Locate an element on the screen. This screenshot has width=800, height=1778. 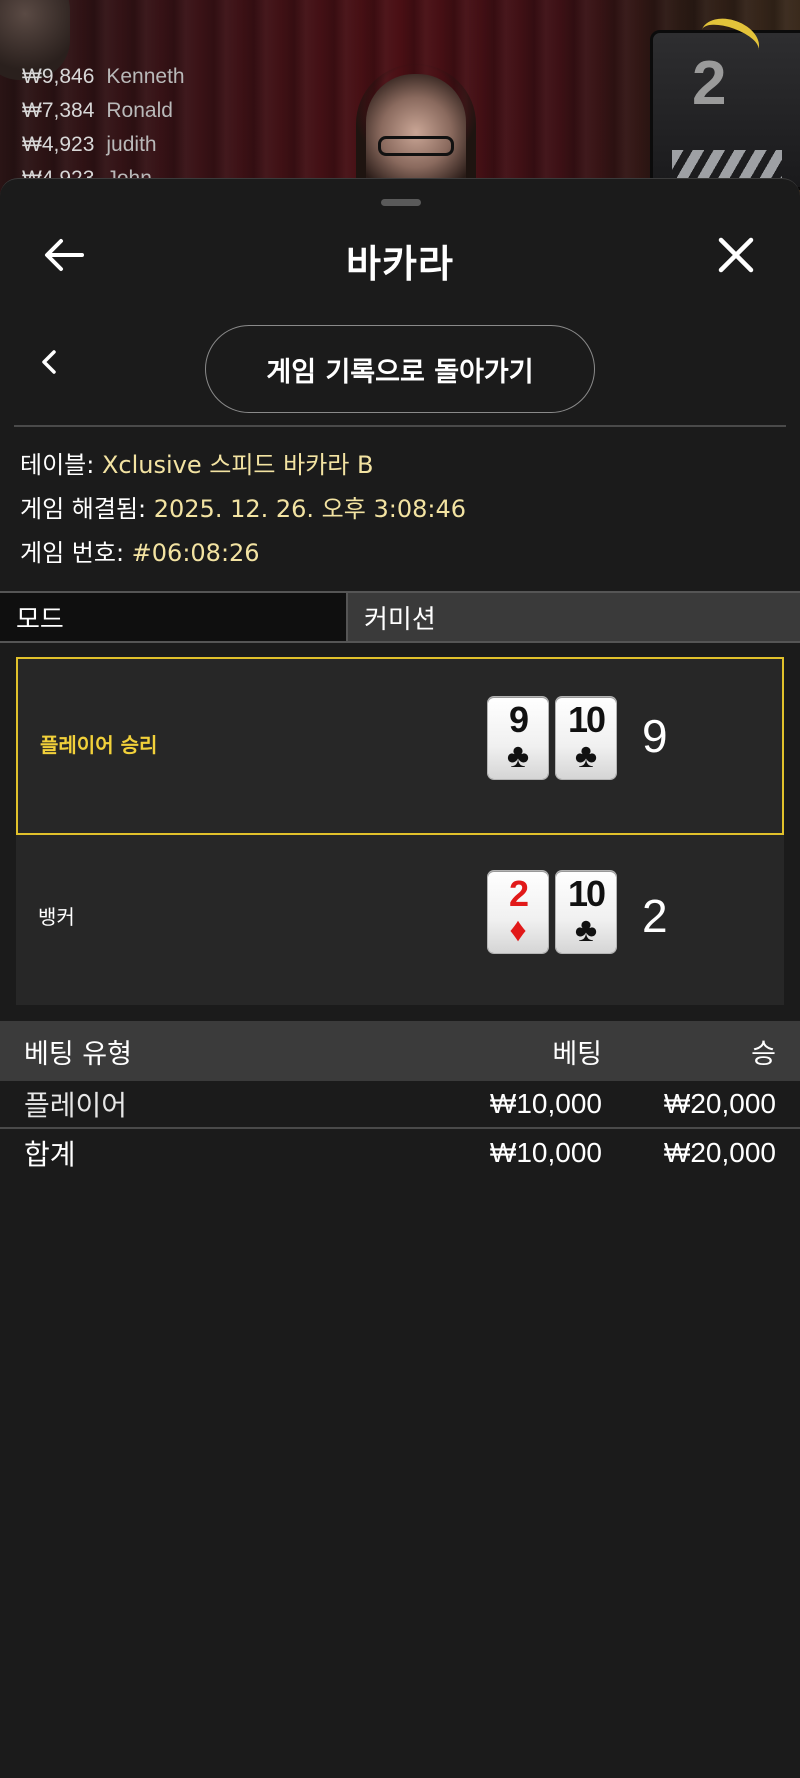
card-rank: 9 is located at coordinates (518, 719).